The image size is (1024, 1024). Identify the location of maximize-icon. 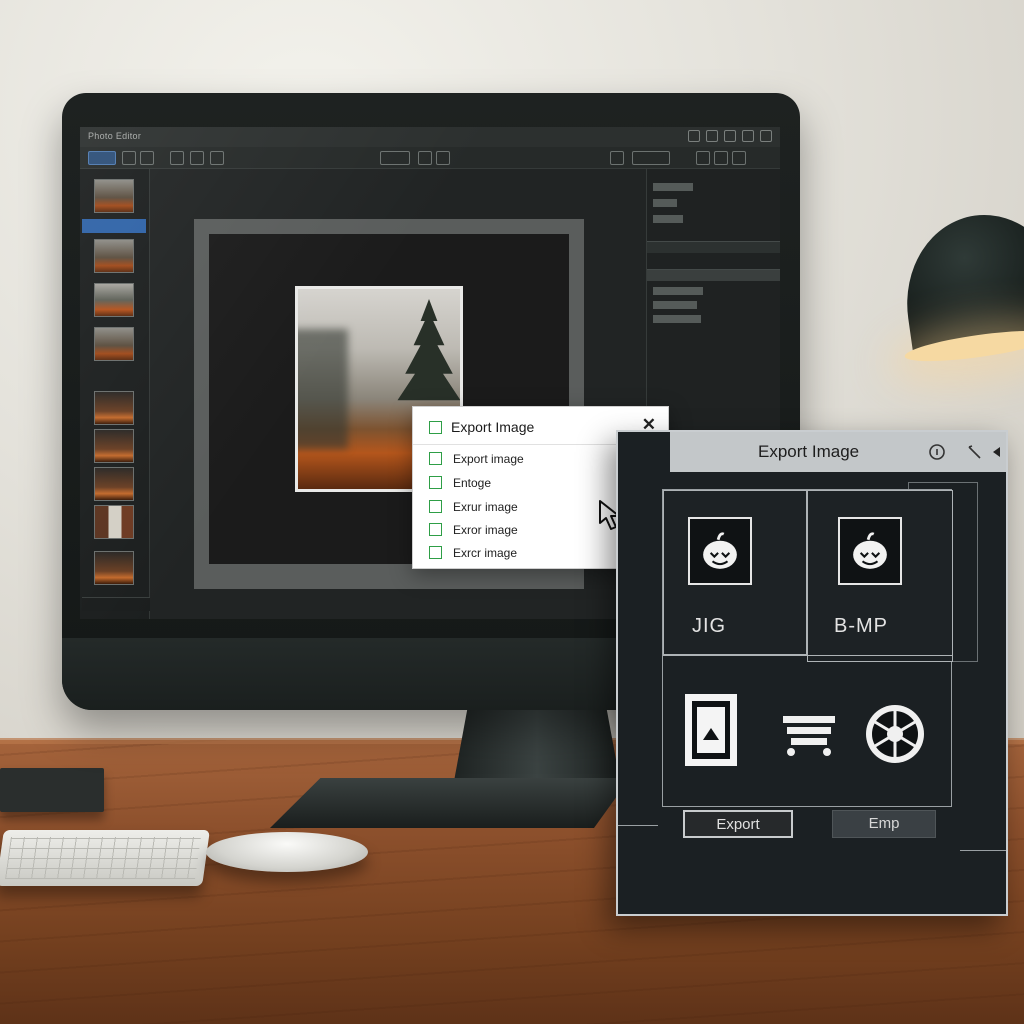
(730, 136).